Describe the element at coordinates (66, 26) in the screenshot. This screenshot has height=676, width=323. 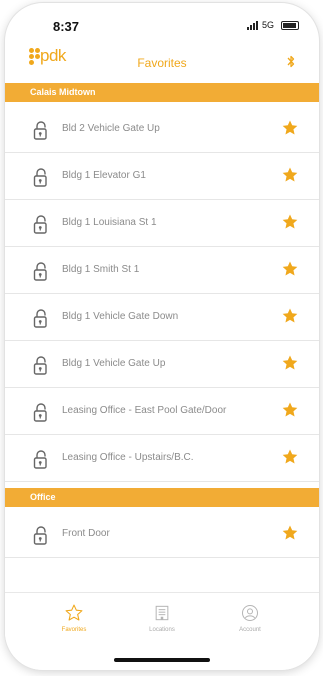
I see `status-time: 8:37` at that location.